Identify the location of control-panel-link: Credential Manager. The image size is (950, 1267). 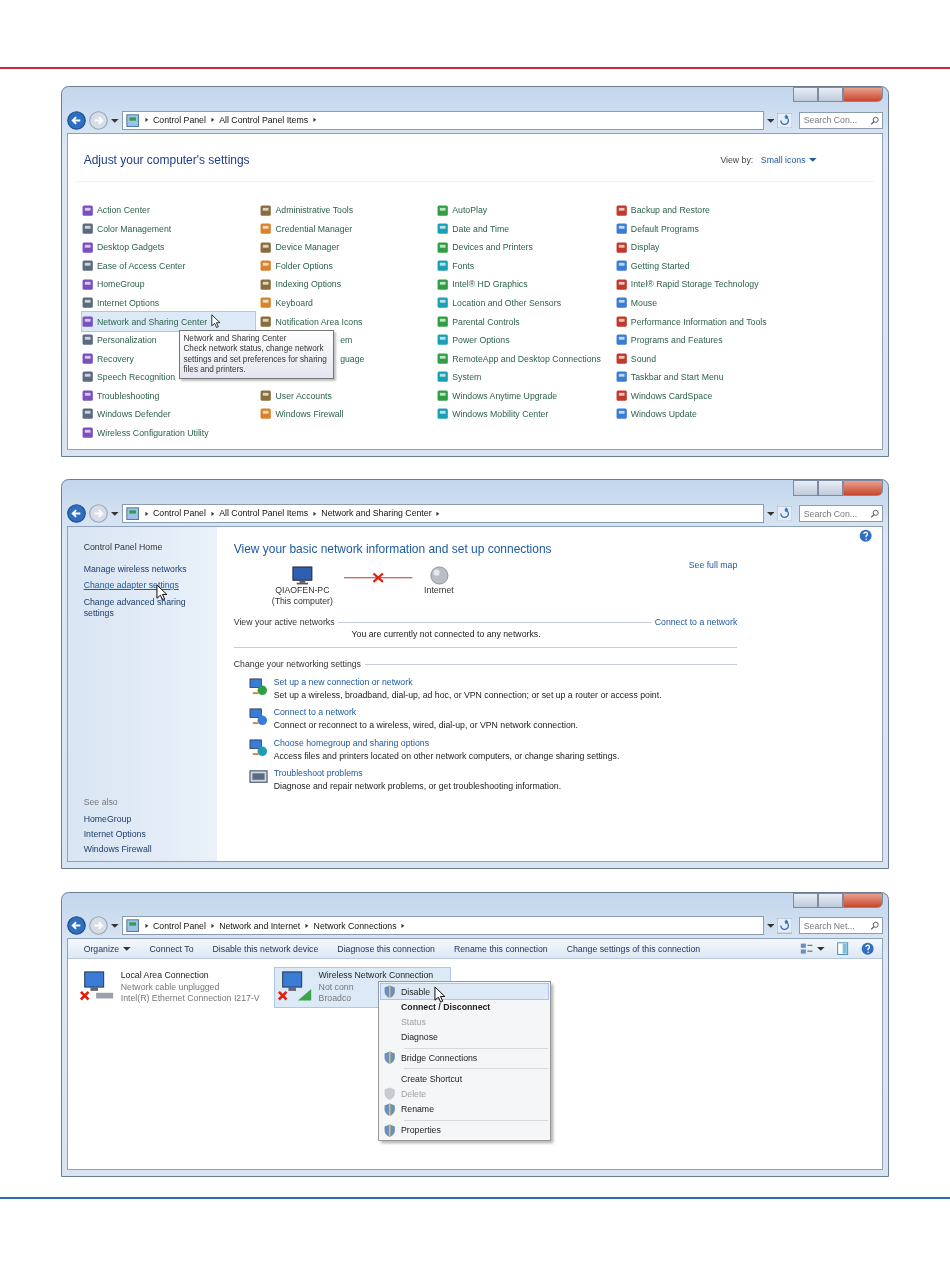
(349, 229).